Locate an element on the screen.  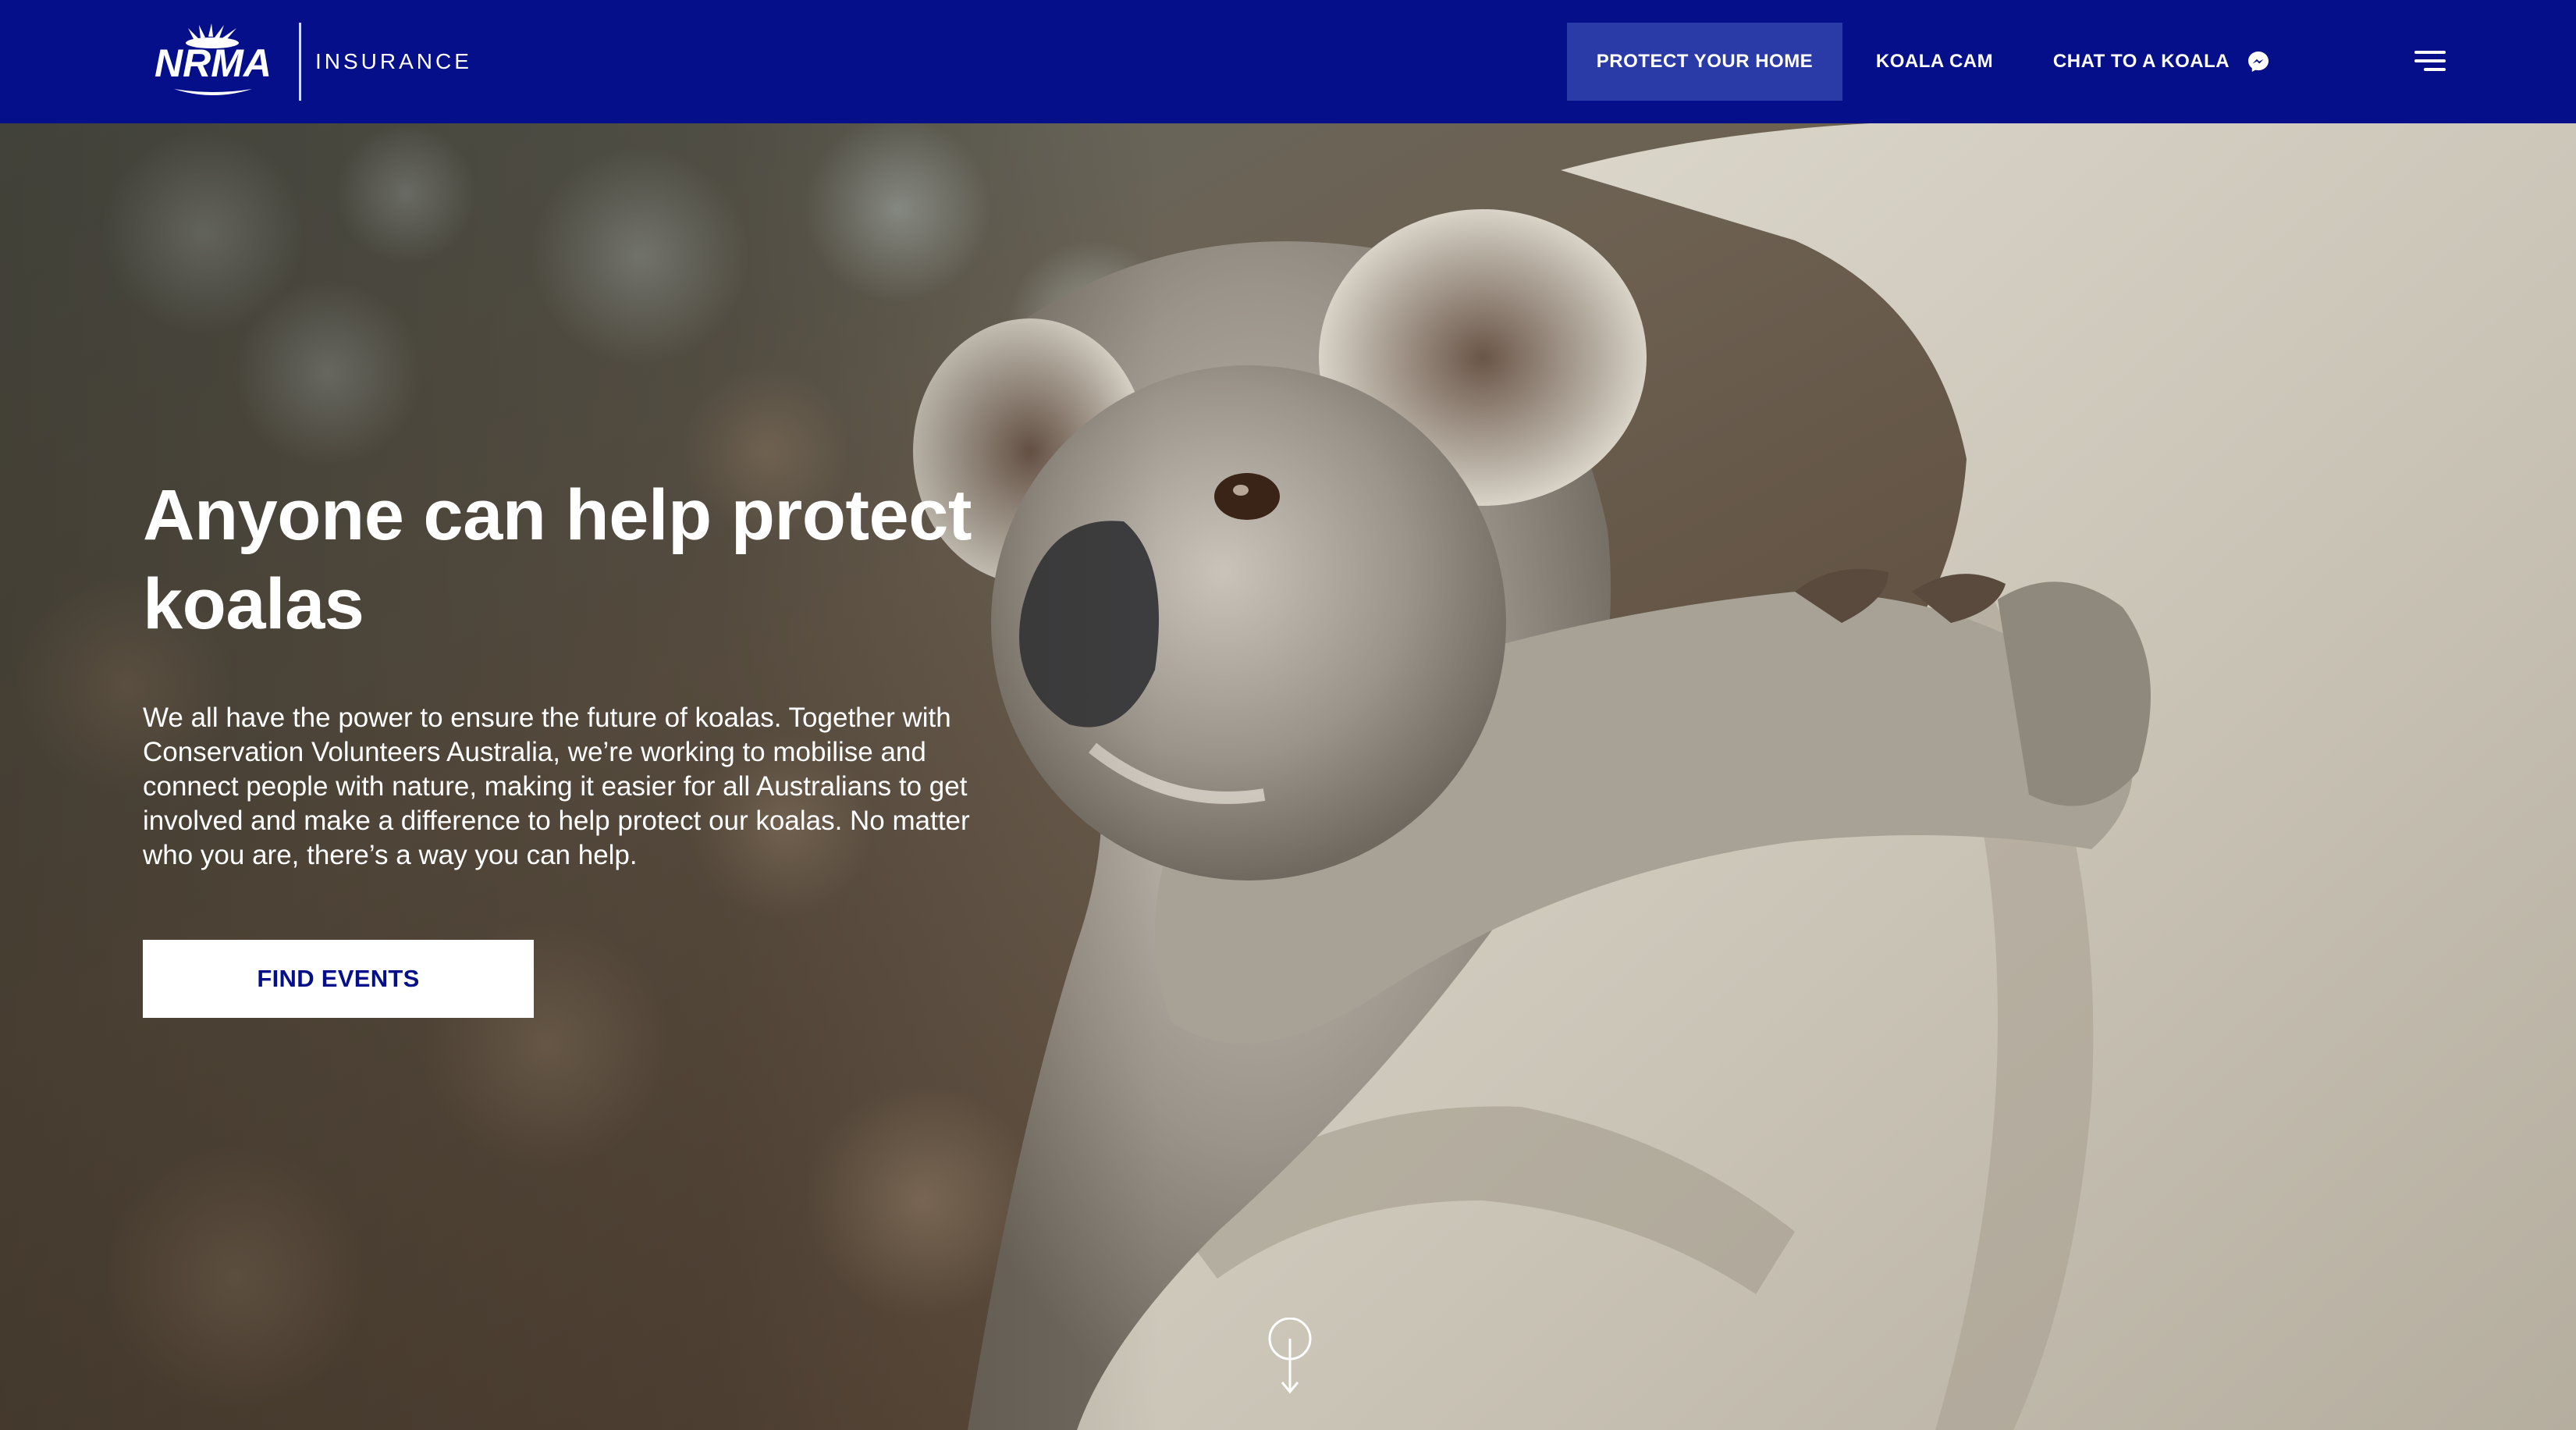
scroll-down-icon is located at coordinates (1290, 1356).